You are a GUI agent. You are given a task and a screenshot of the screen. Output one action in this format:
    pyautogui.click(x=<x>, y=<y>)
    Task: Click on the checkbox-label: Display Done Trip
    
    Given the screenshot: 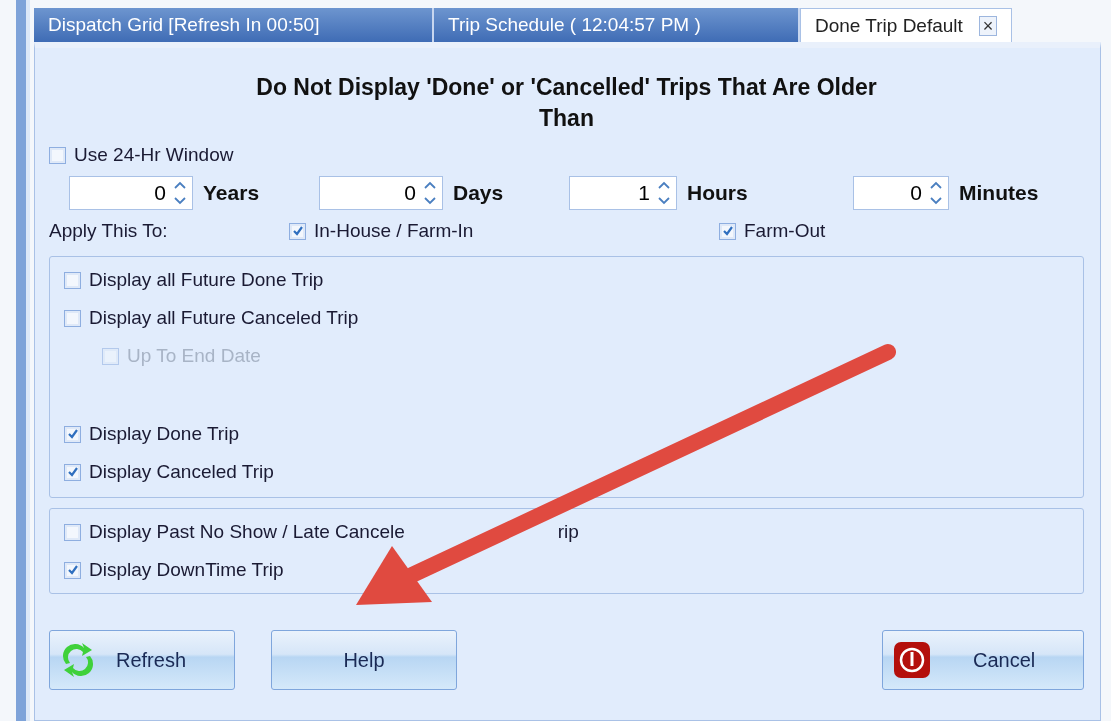 What is the action you would take?
    pyautogui.click(x=164, y=434)
    